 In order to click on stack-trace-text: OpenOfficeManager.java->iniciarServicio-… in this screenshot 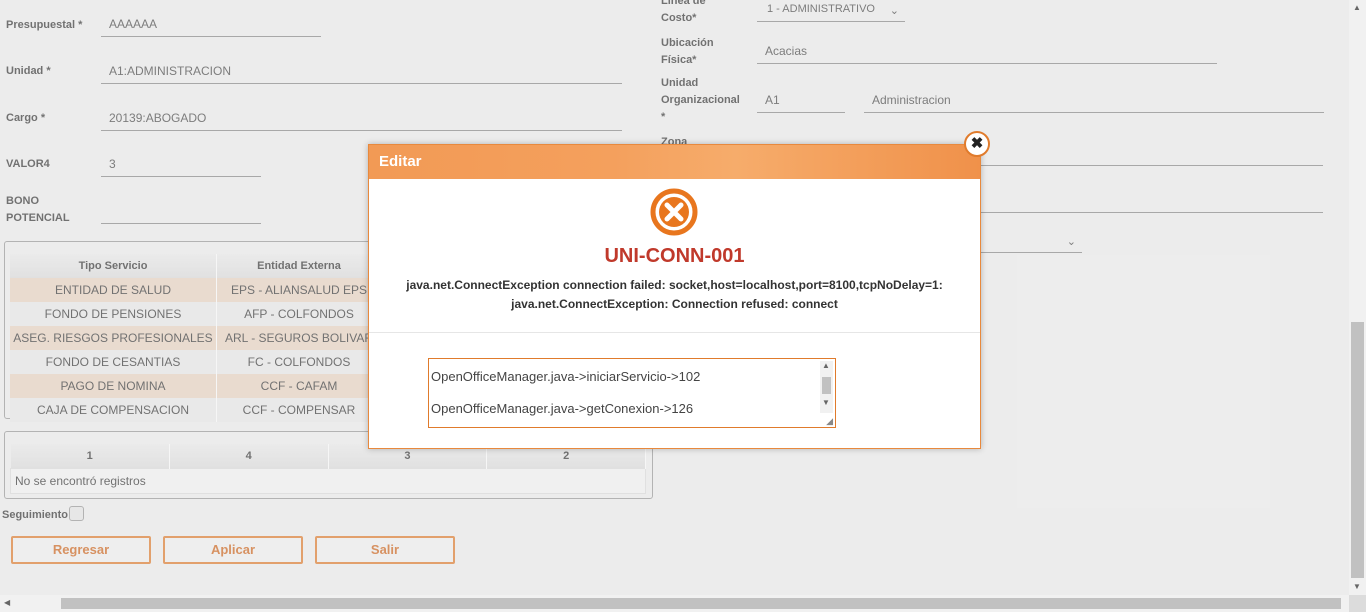, I will do `click(566, 392)`.